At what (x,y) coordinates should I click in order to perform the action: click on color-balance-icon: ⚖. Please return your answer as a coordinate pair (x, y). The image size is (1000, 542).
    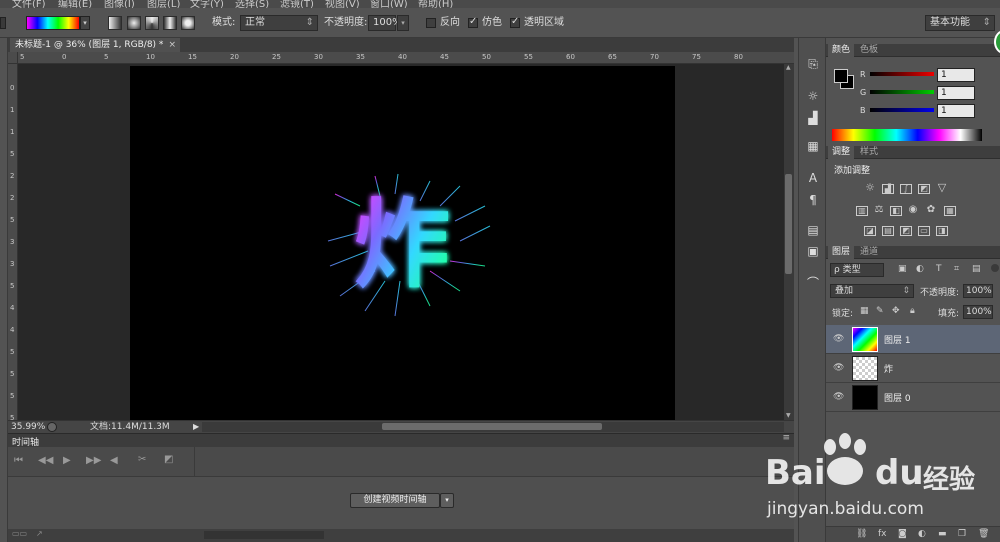
    Looking at the image, I should click on (879, 210).